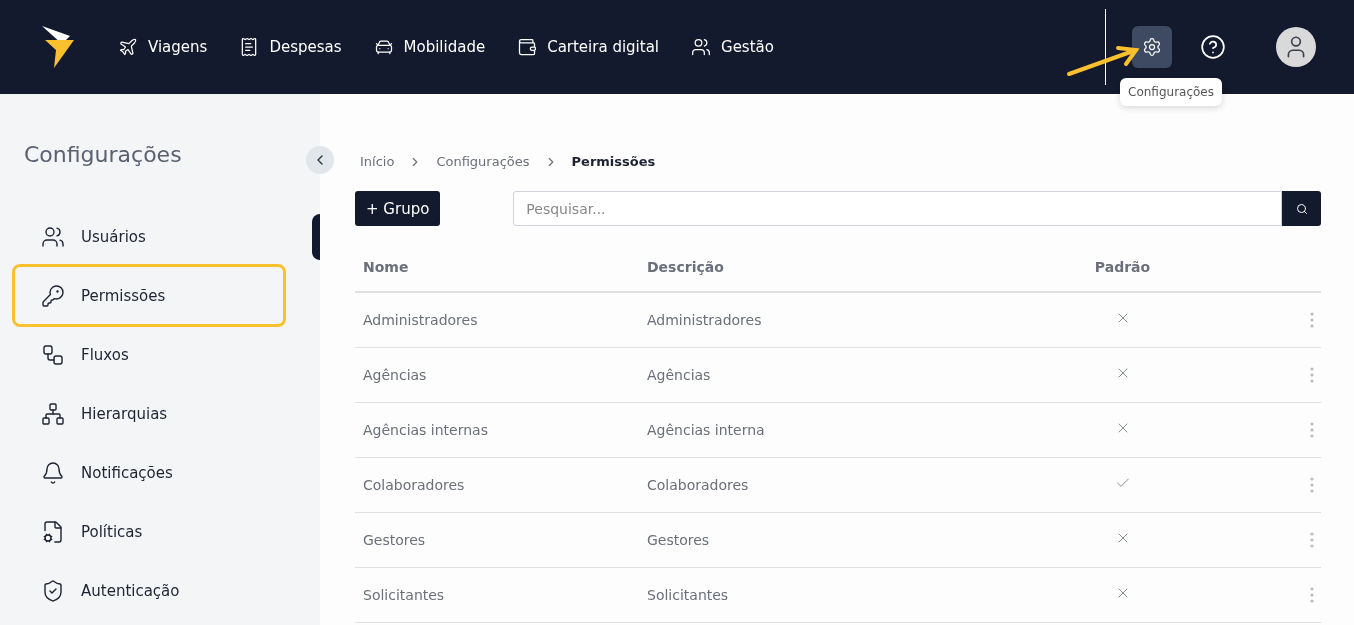 This screenshot has width=1354, height=625. I want to click on table-cell: Agências interna, so click(834, 429).